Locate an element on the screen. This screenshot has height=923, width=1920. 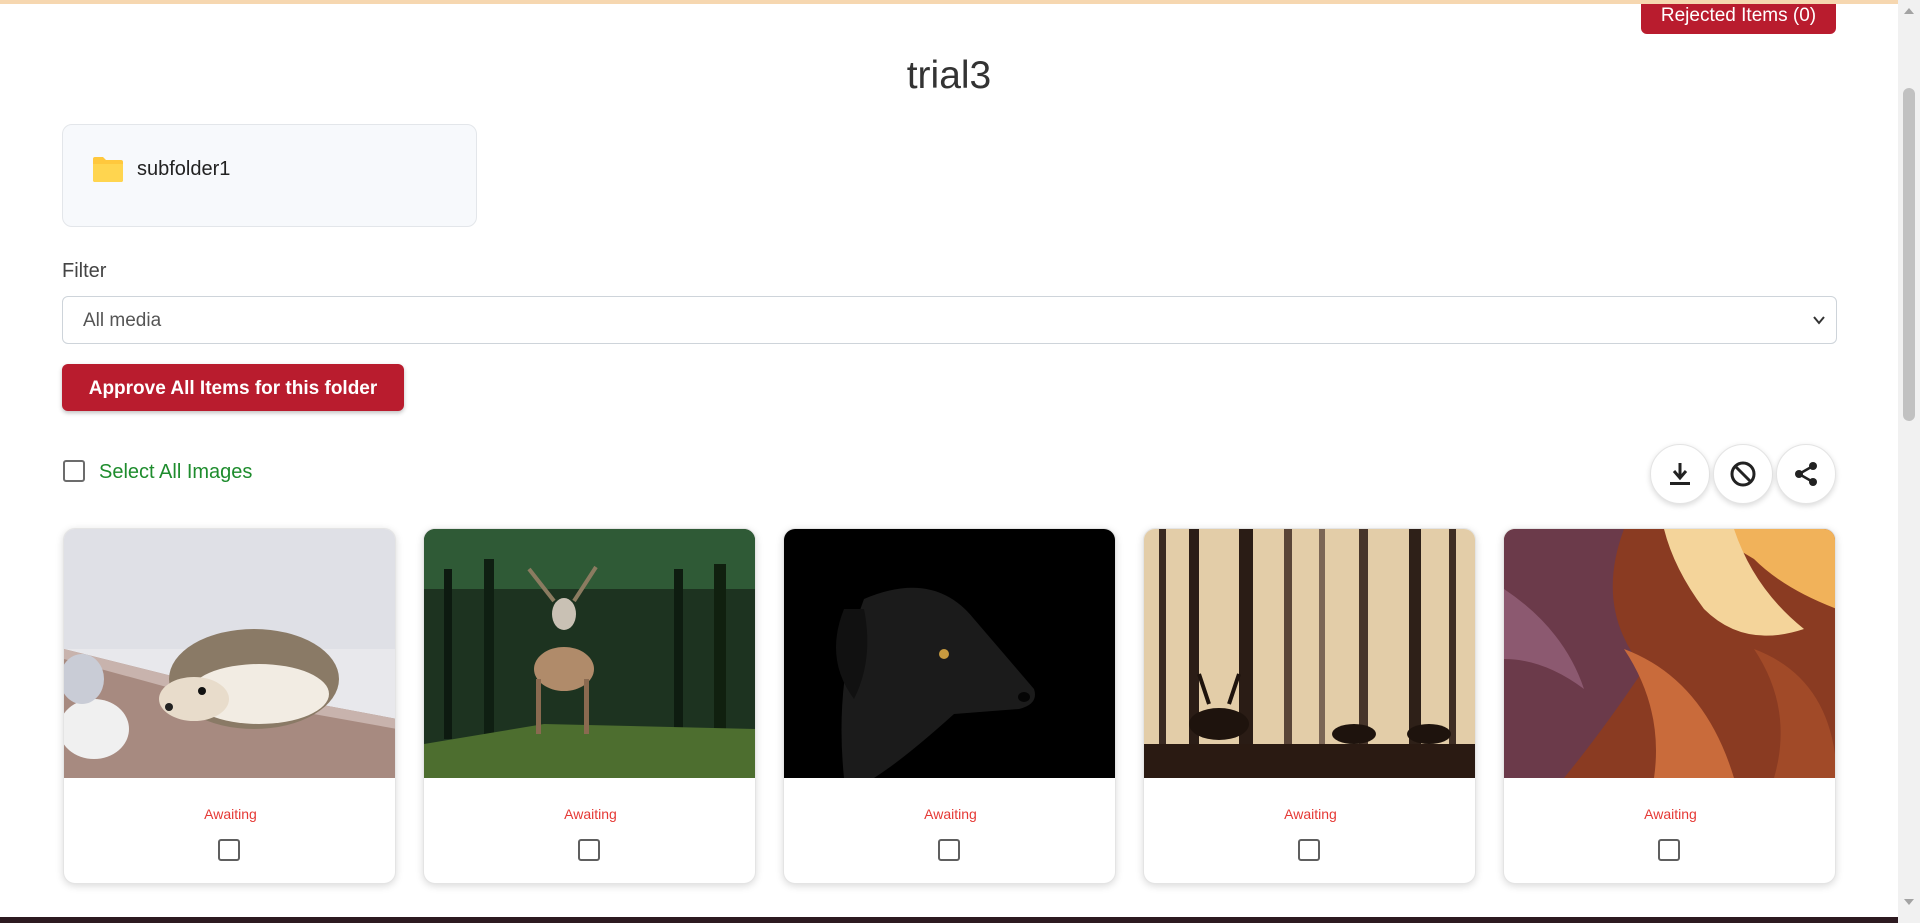
page-title: trial3 is located at coordinates (949, 75).